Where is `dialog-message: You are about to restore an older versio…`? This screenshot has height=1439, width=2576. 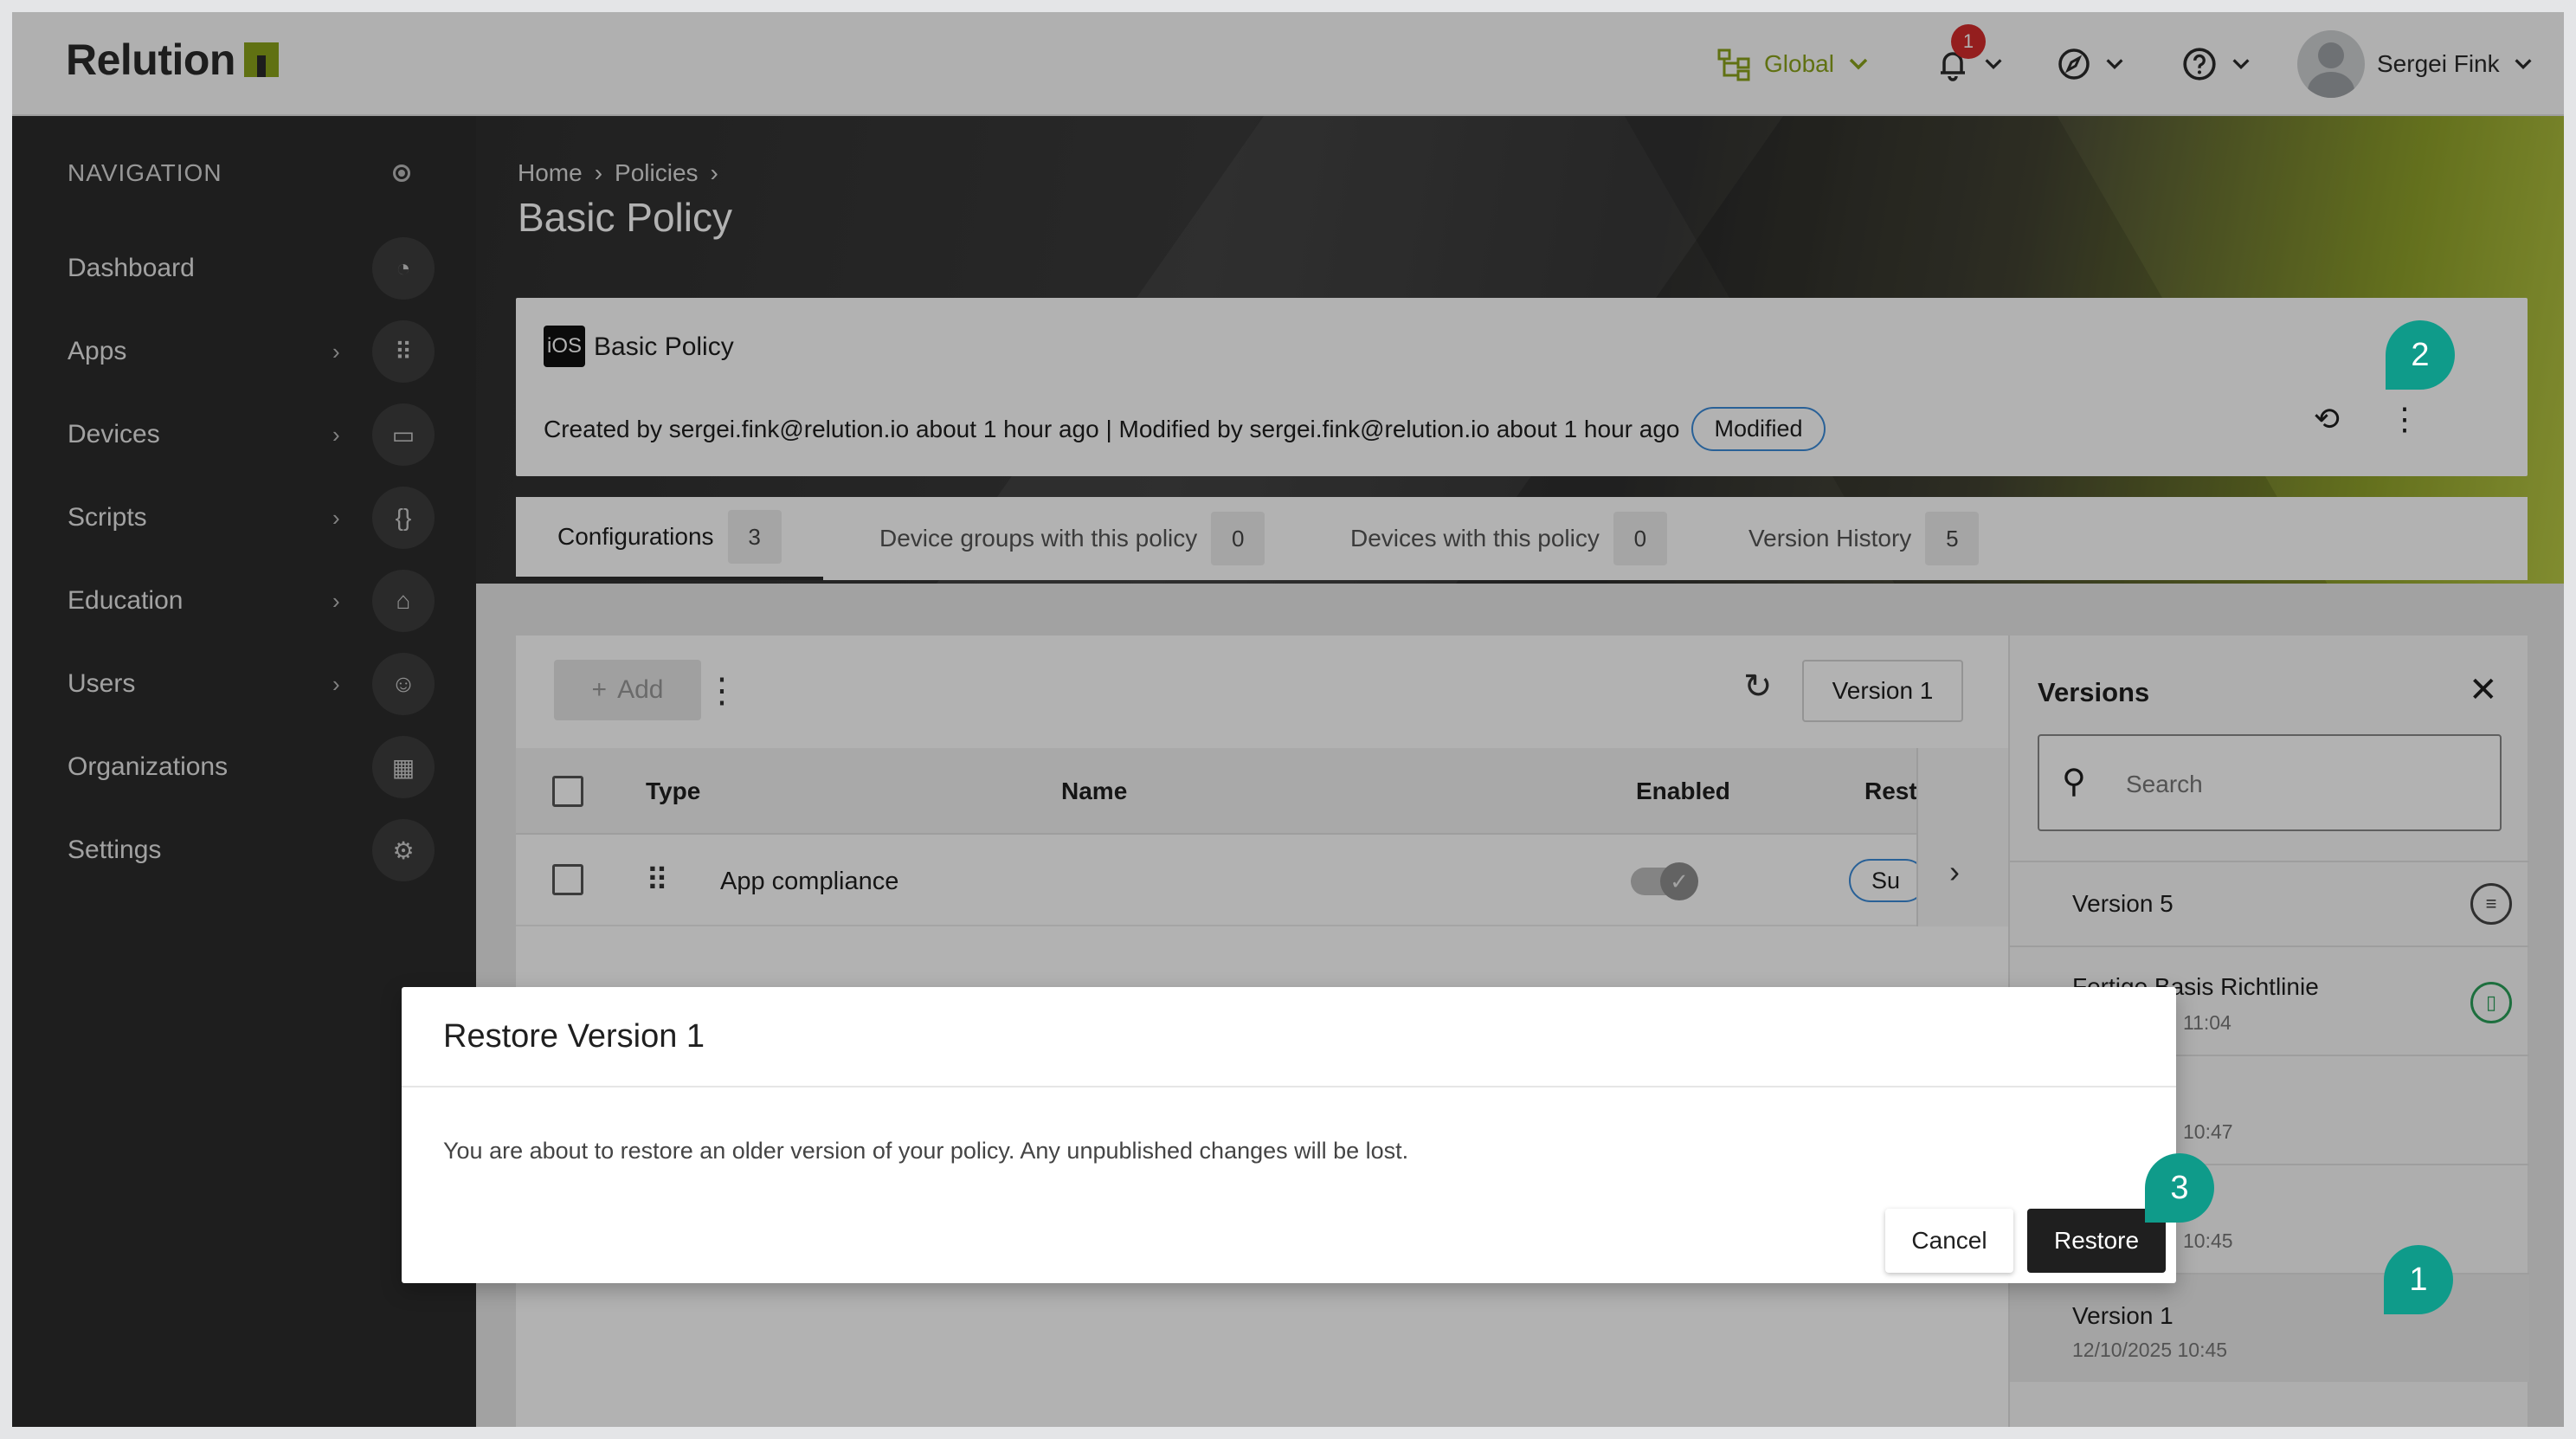
dialog-message: You are about to restore an older versio… is located at coordinates (926, 1151).